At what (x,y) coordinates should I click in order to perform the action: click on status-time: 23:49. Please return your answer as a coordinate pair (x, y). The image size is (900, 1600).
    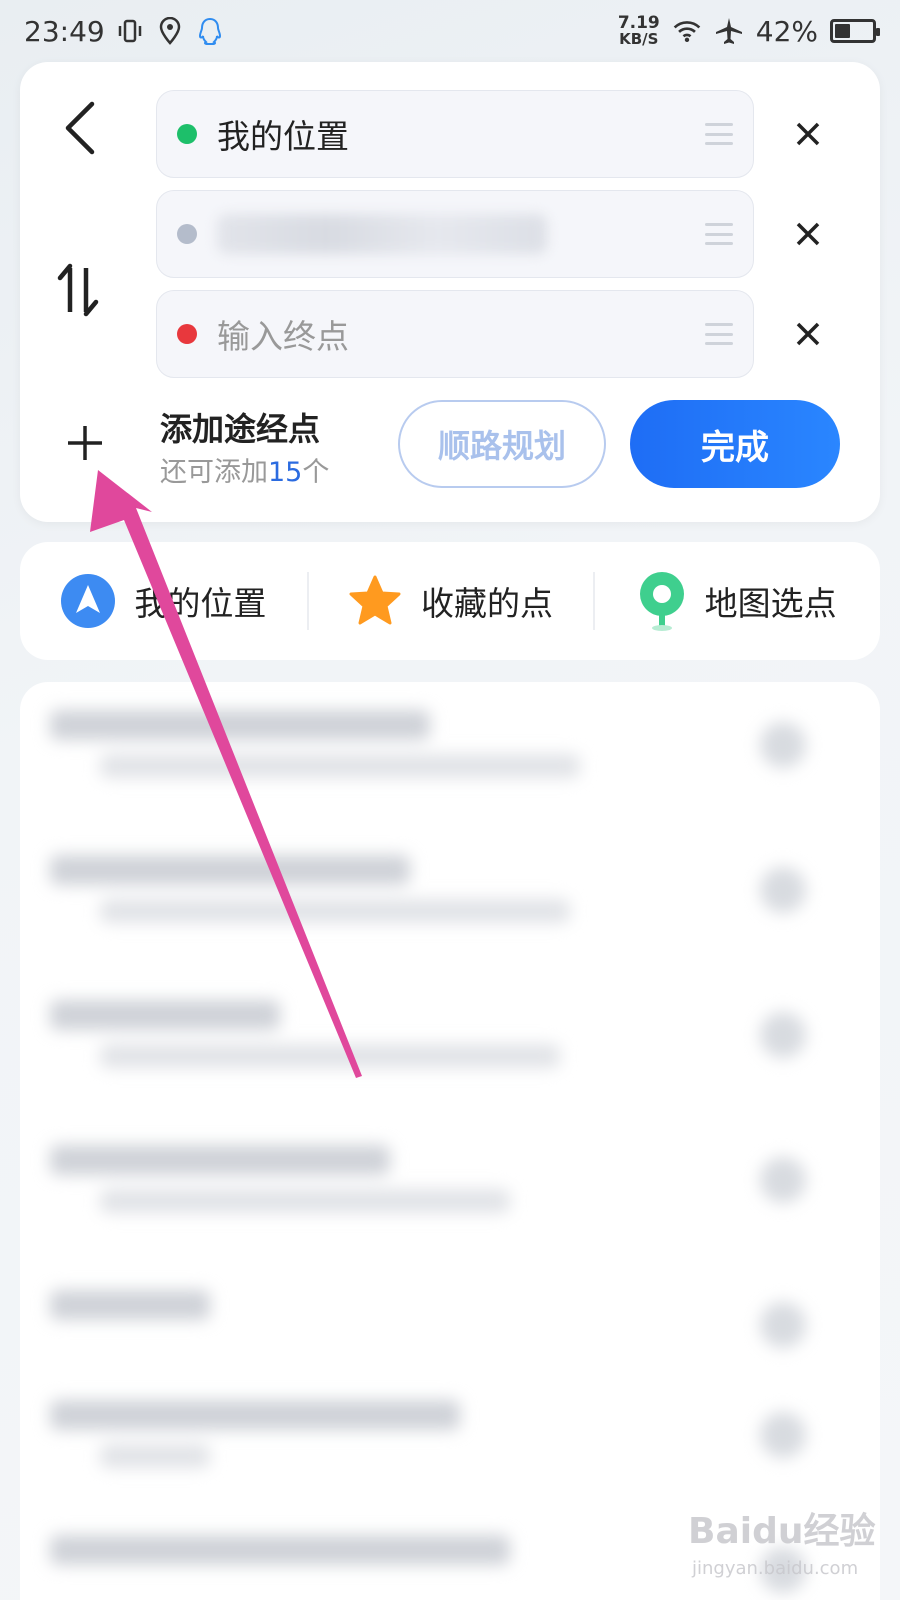
    Looking at the image, I should click on (64, 31).